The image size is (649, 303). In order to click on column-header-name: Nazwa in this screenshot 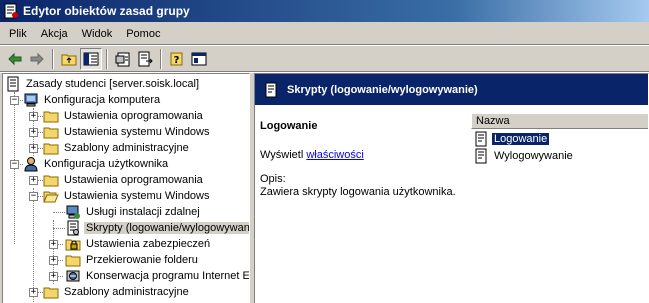, I will do `click(559, 121)`.